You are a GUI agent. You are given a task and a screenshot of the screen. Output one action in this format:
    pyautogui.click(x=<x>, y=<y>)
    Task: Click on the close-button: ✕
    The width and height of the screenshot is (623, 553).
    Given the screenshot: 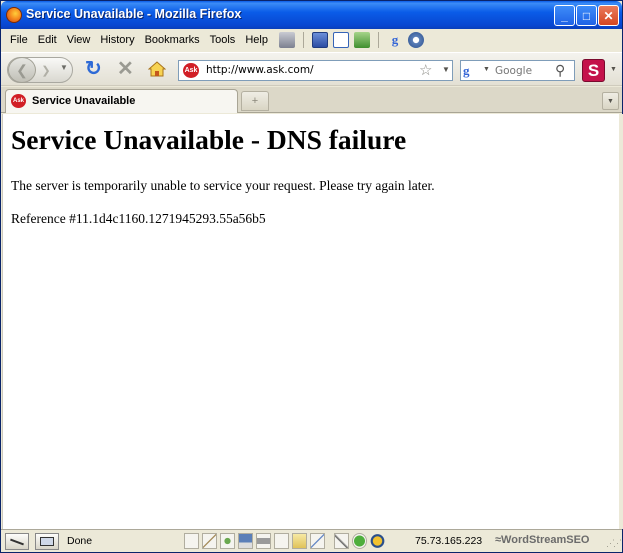 What is the action you would take?
    pyautogui.click(x=608, y=15)
    